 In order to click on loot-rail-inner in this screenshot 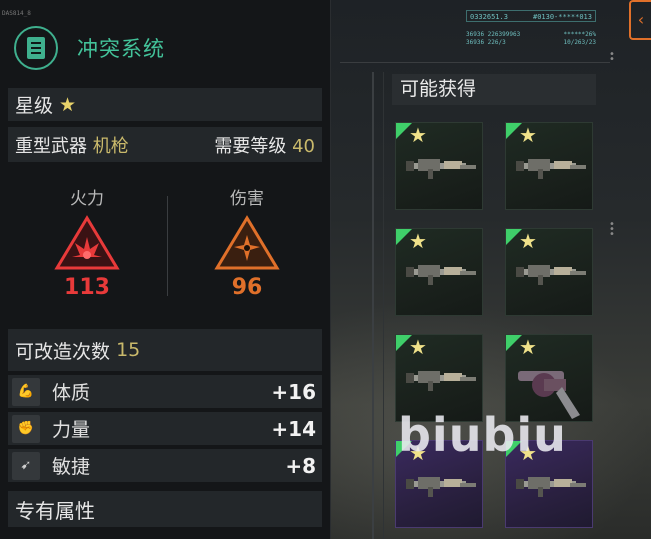, I will do `click(383, 305)`.